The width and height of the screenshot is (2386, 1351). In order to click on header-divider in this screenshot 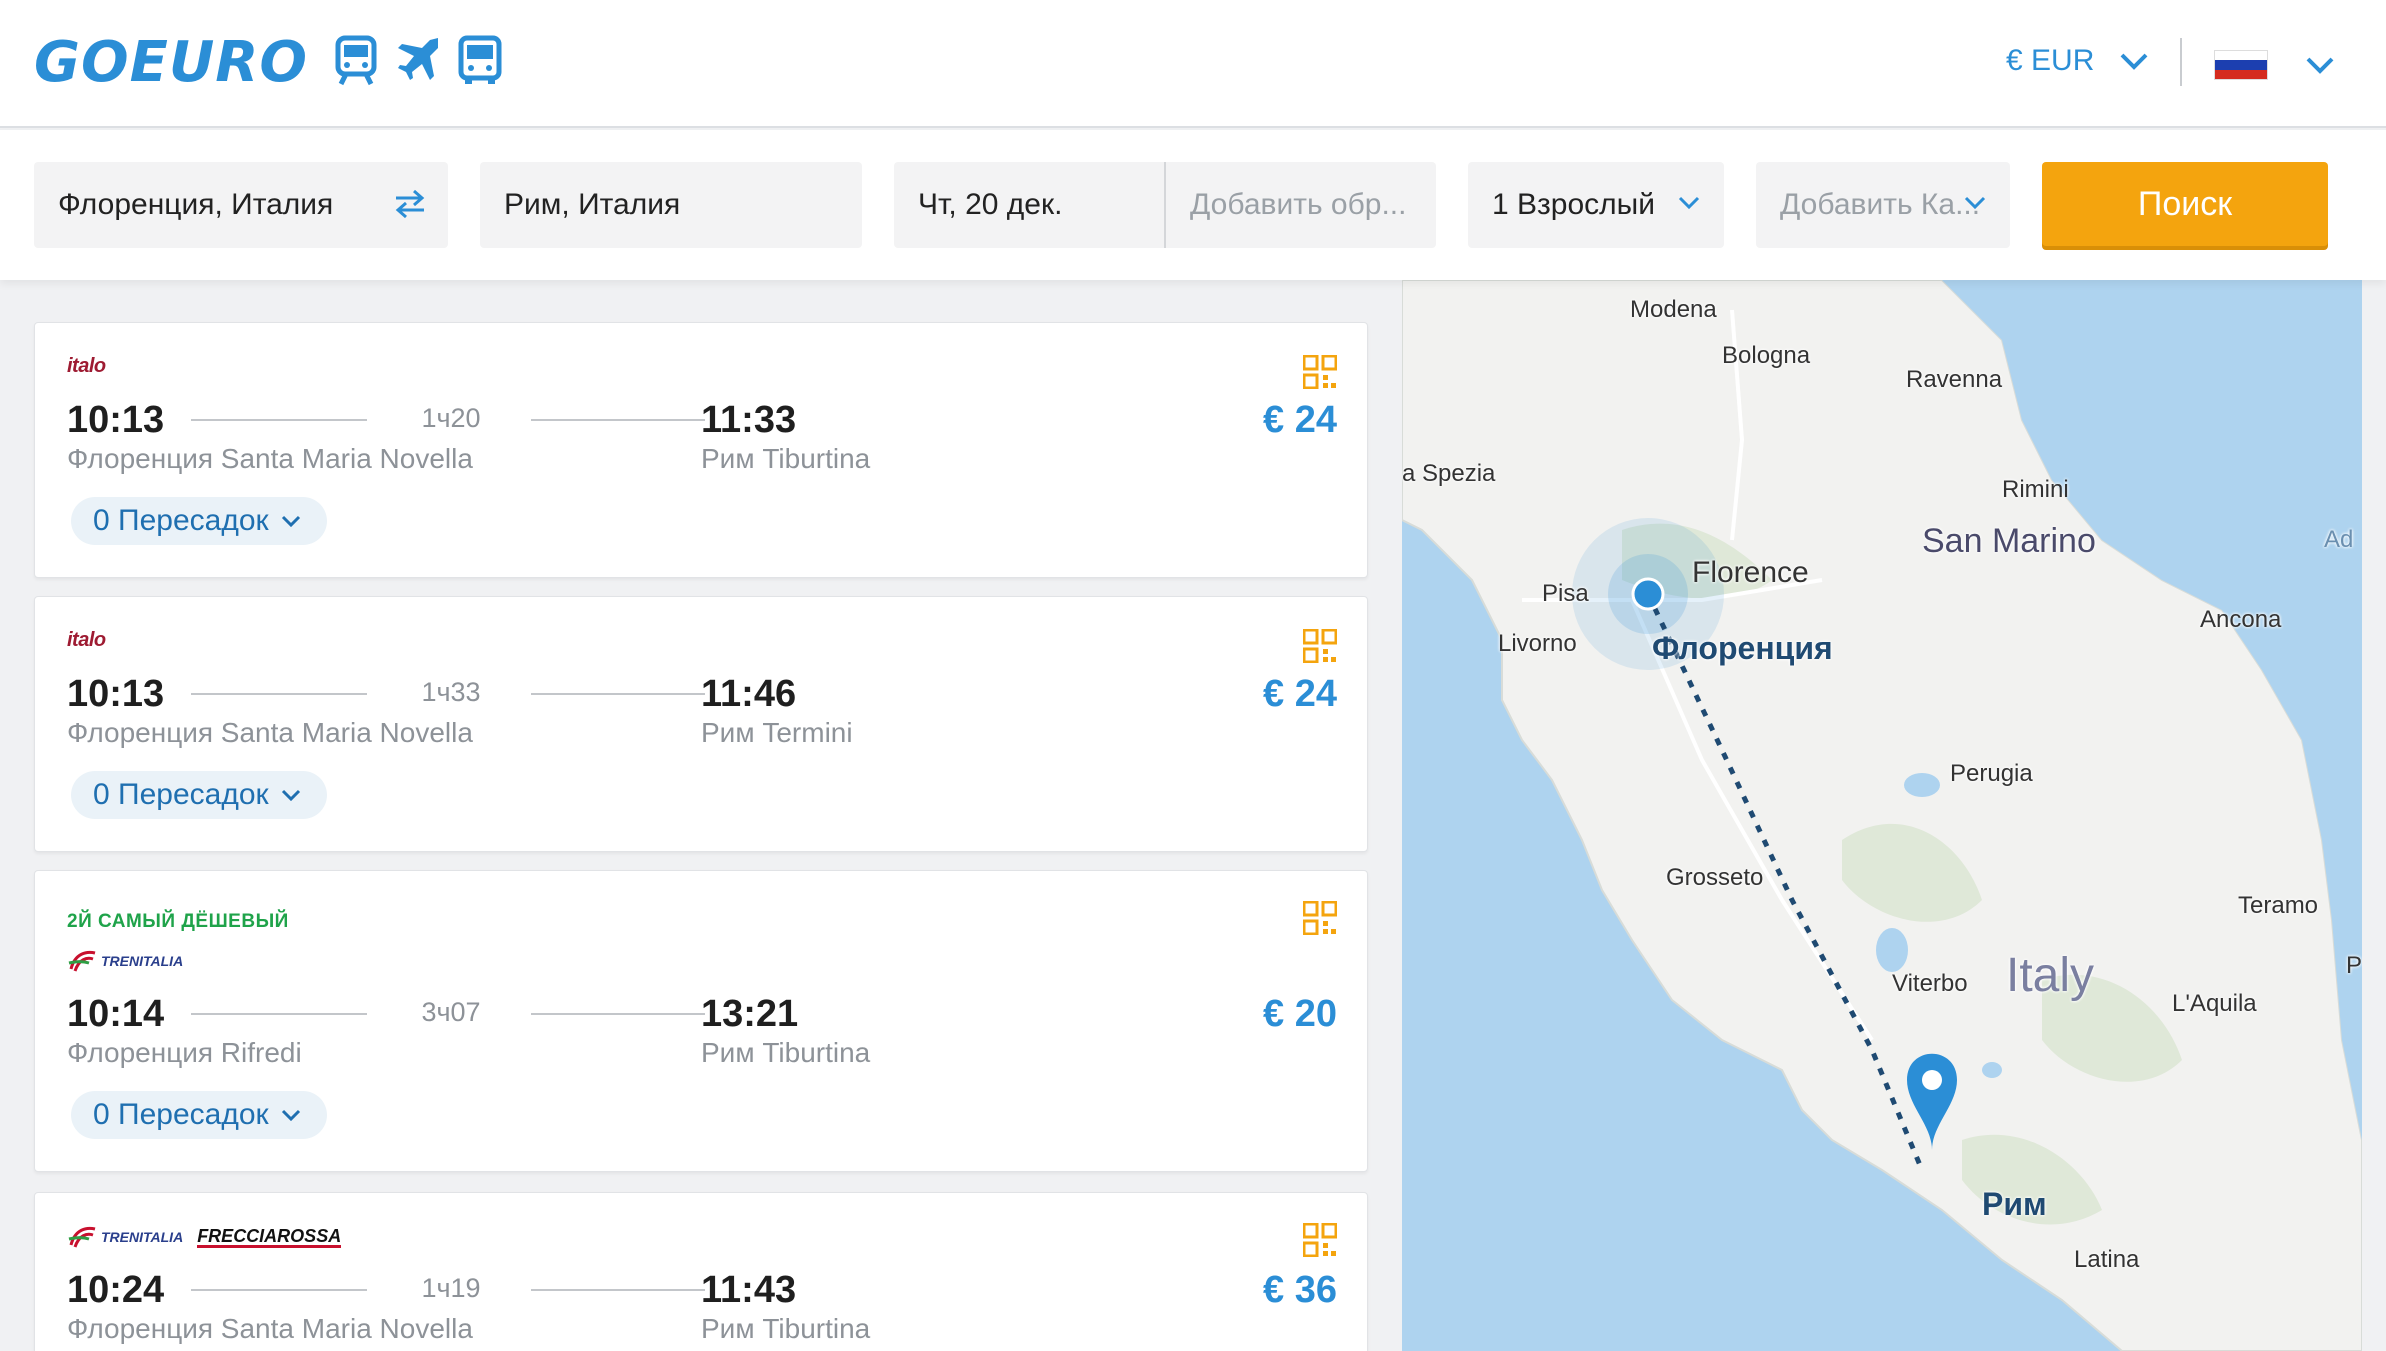, I will do `click(2181, 62)`.